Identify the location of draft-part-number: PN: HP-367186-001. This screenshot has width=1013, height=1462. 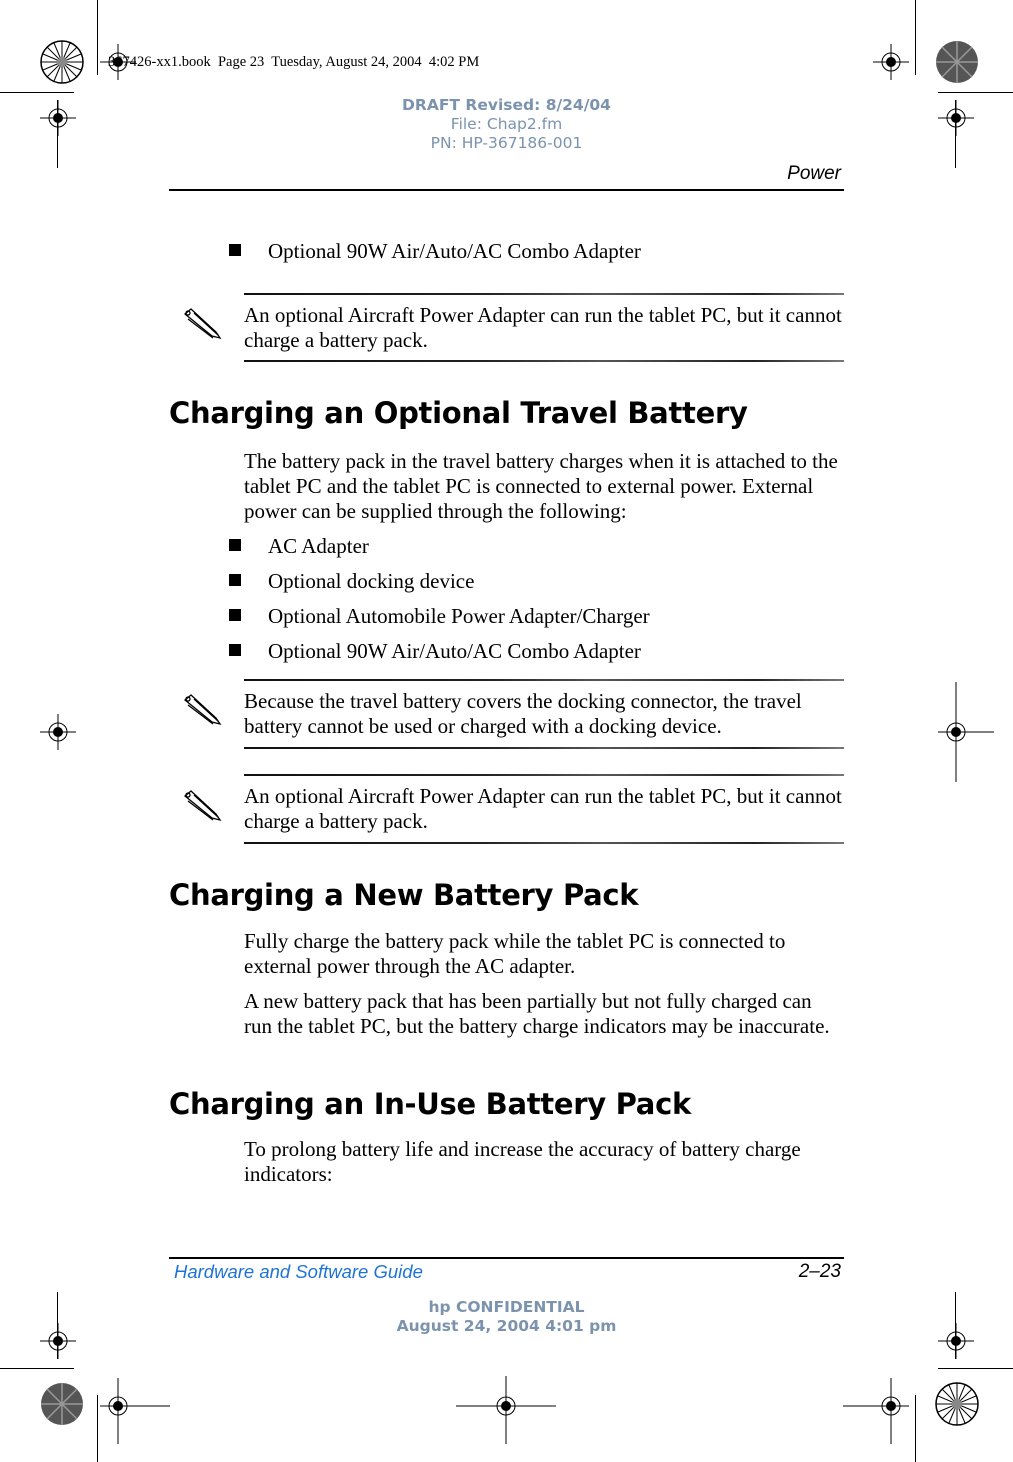
(506, 143).